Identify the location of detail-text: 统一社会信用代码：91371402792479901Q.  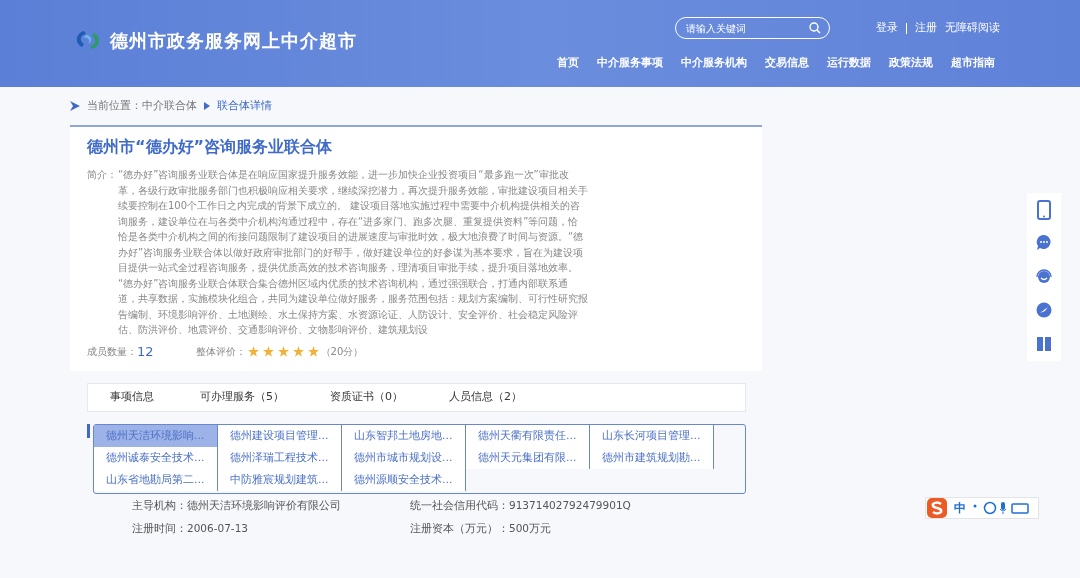
(521, 505).